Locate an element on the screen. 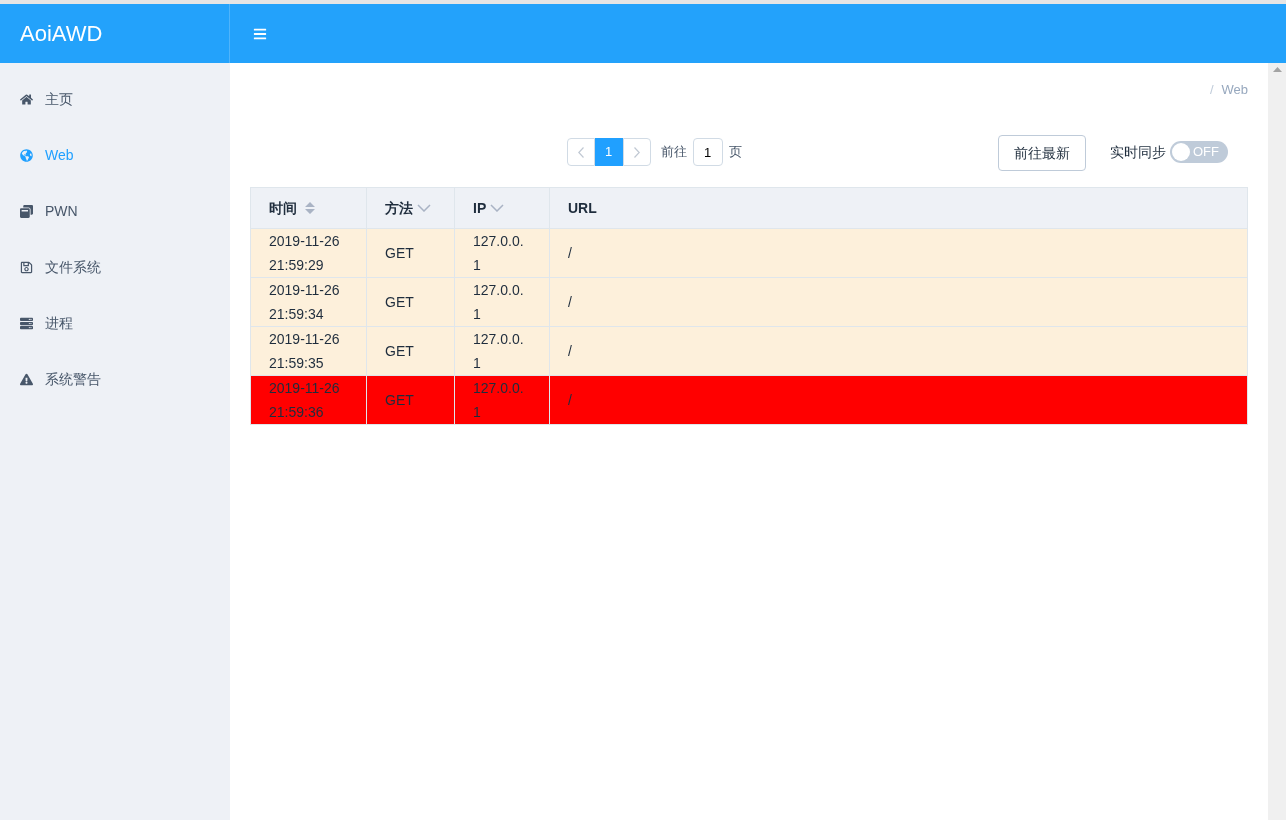 This screenshot has height=820, width=1286. table-cell-text: 2019-11-26 21:59:34 is located at coordinates (305, 302).